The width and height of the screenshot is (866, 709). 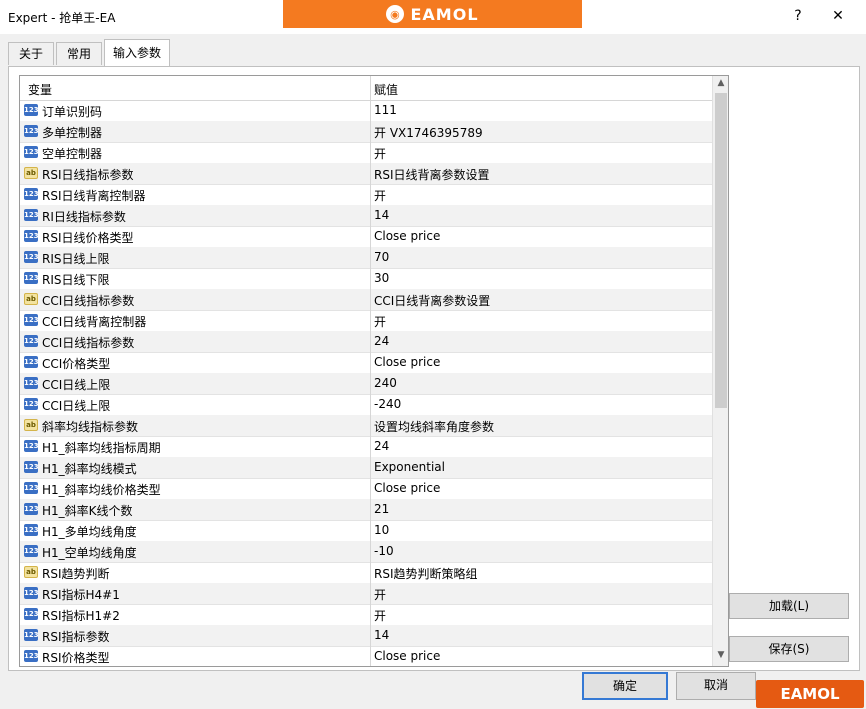 What do you see at coordinates (366, 111) in the screenshot?
I see `parameter-row: 123 订单识别码 111` at bounding box center [366, 111].